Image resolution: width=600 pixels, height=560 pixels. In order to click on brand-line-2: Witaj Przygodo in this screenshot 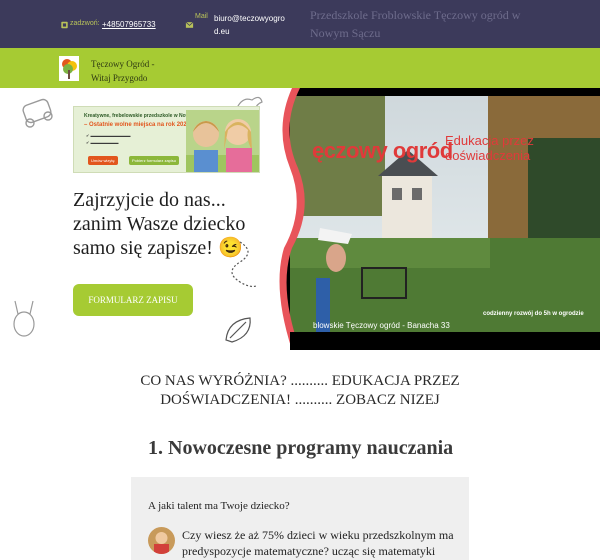, I will do `click(119, 78)`.